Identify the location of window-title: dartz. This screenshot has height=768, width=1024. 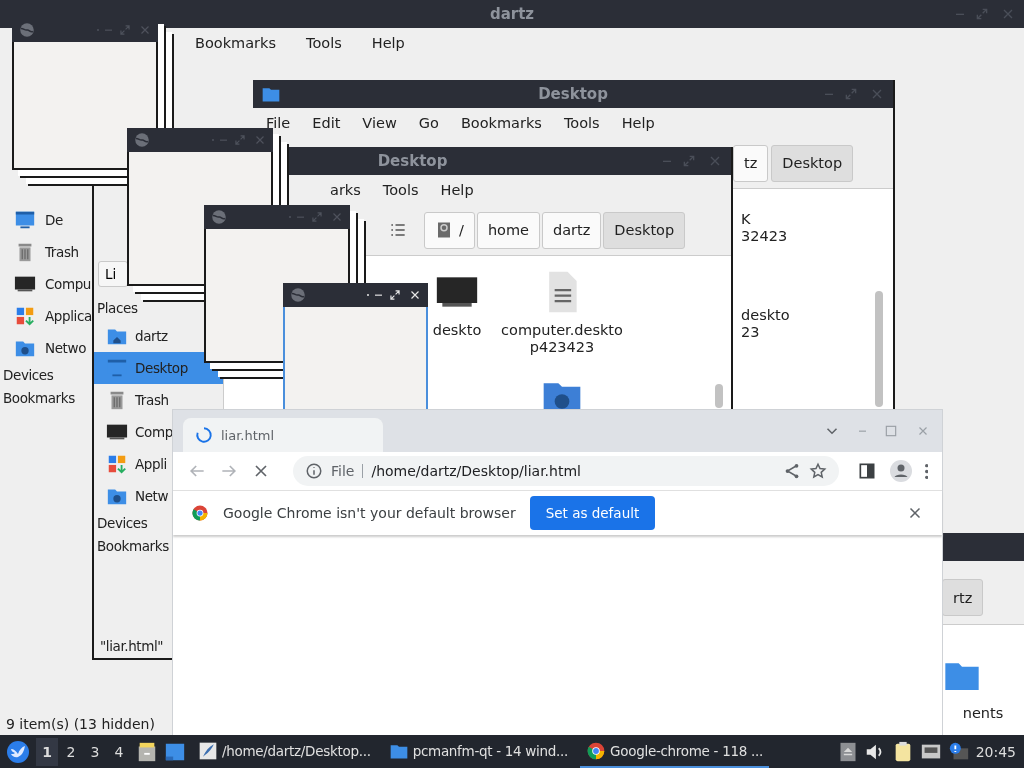
(512, 14).